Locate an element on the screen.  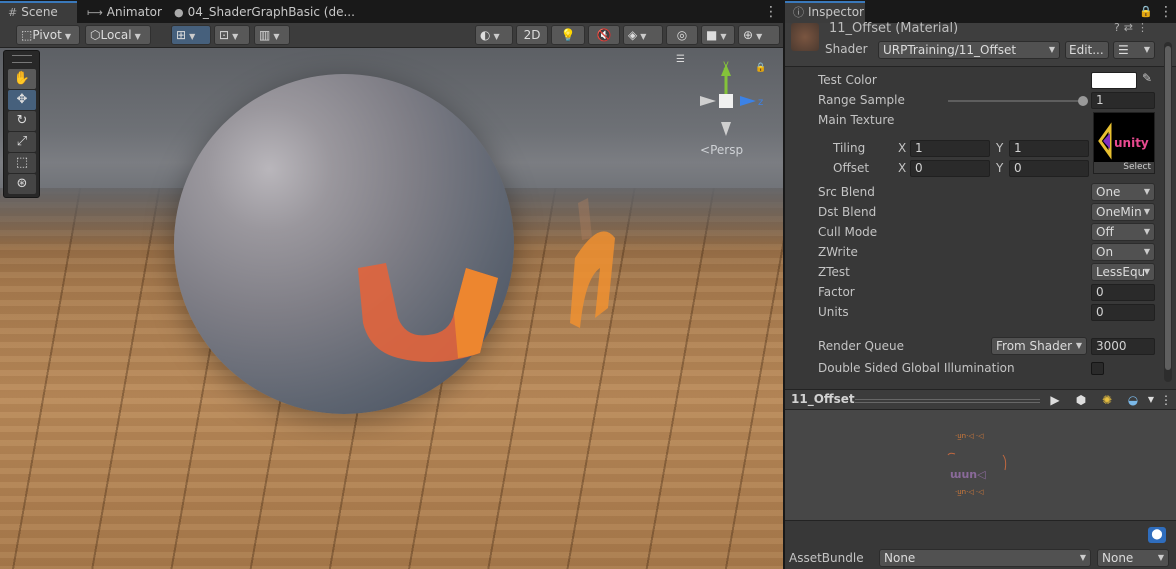
tiling-y-field: 1 is located at coordinates (1049, 148).